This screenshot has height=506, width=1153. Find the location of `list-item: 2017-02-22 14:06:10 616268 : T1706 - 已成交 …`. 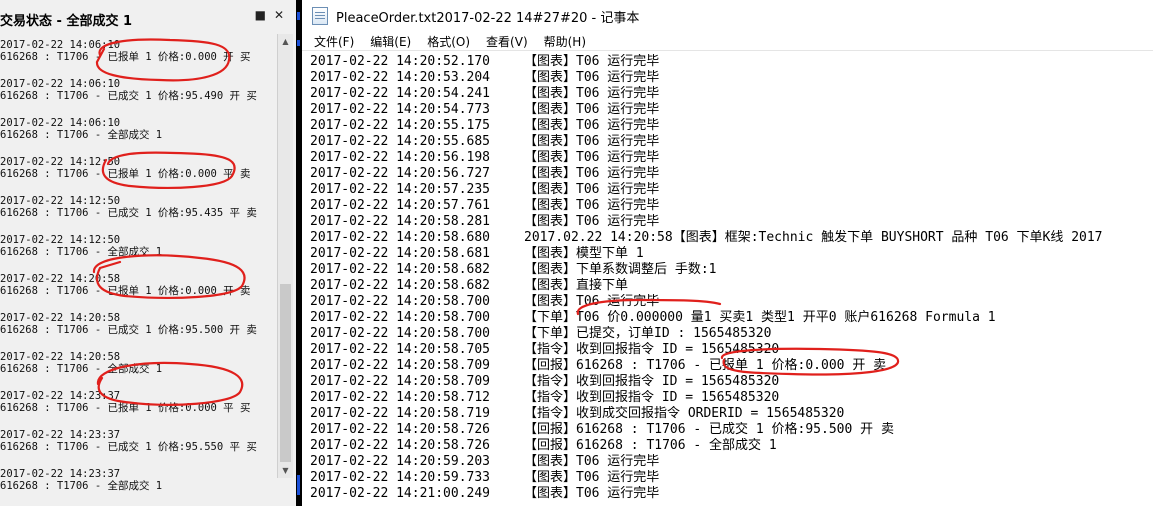

list-item: 2017-02-22 14:06:10 616268 : T1706 - 已成交 … is located at coordinates (138, 96).